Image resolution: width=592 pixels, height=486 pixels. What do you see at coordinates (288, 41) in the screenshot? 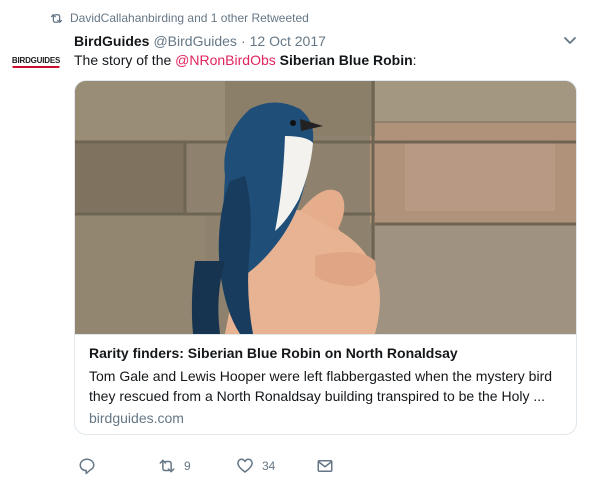
I see `tweet-date: 12 Oct 2017` at bounding box center [288, 41].